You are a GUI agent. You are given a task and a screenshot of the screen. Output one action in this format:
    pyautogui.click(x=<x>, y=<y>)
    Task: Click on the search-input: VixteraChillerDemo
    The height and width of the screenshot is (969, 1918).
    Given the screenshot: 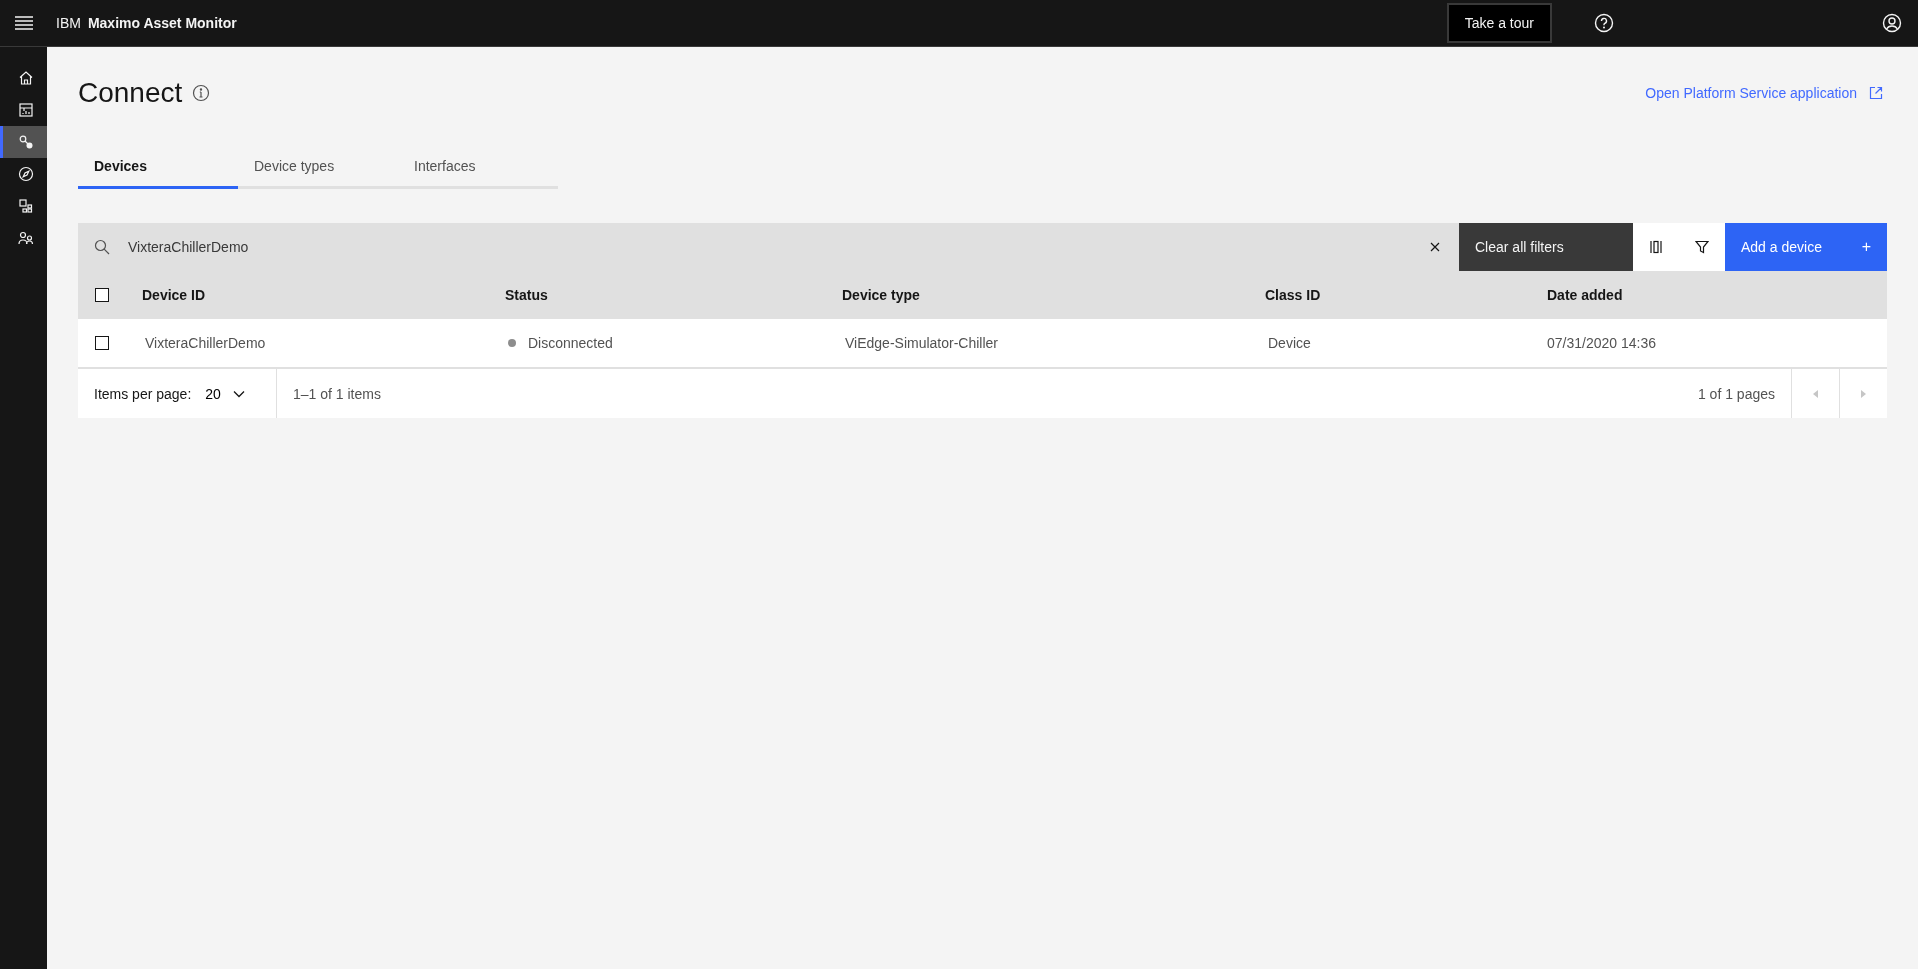 What is the action you would take?
    pyautogui.click(x=777, y=247)
    